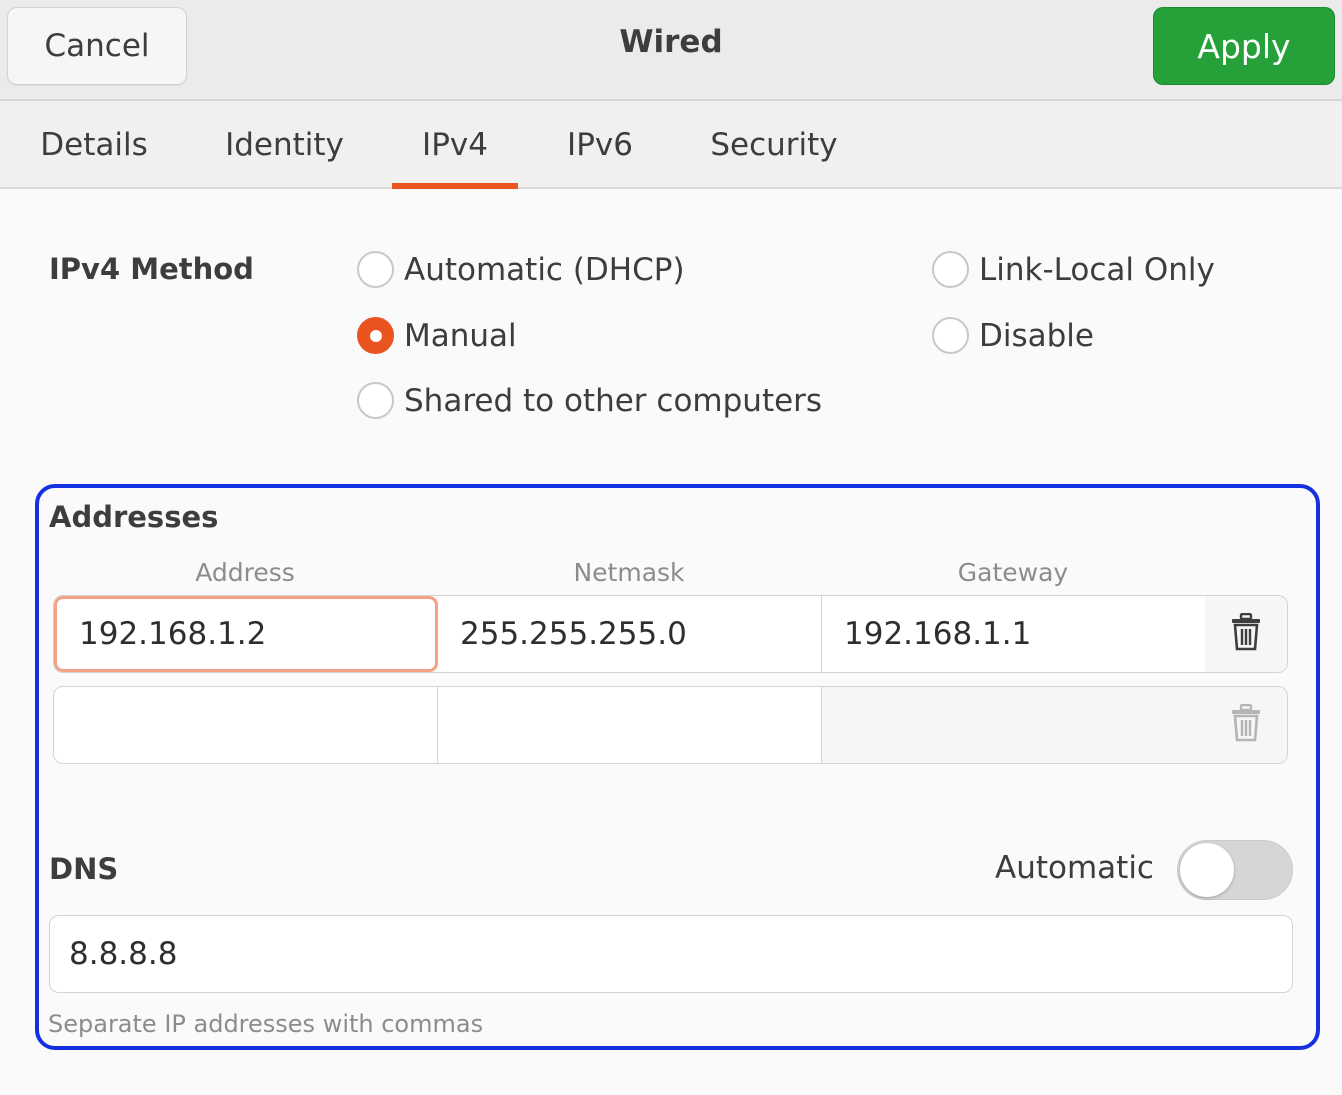  What do you see at coordinates (460, 335) in the screenshot?
I see `radio-label: Manual` at bounding box center [460, 335].